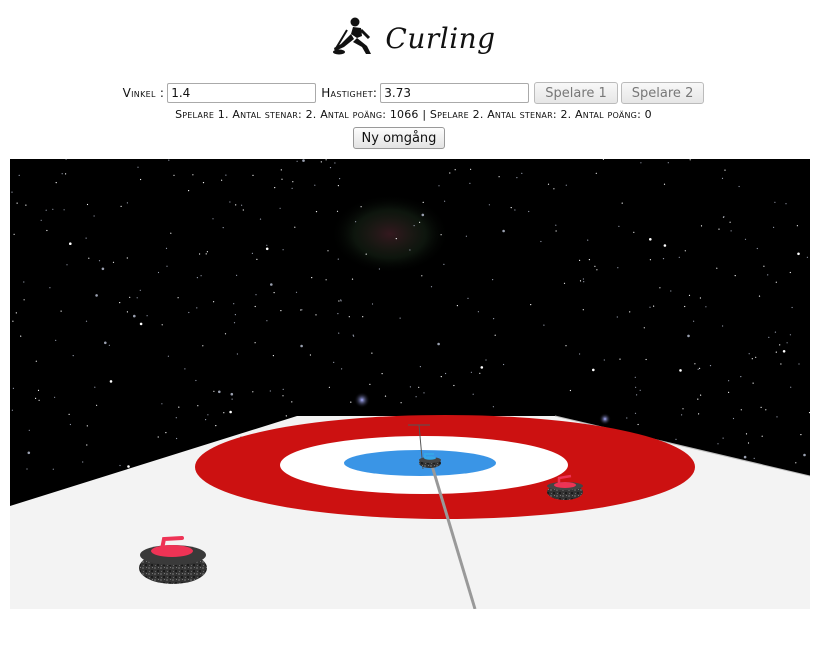 This screenshot has width=827, height=649. Describe the element at coordinates (576, 93) in the screenshot. I see `player1-button: Spelare 1` at that location.